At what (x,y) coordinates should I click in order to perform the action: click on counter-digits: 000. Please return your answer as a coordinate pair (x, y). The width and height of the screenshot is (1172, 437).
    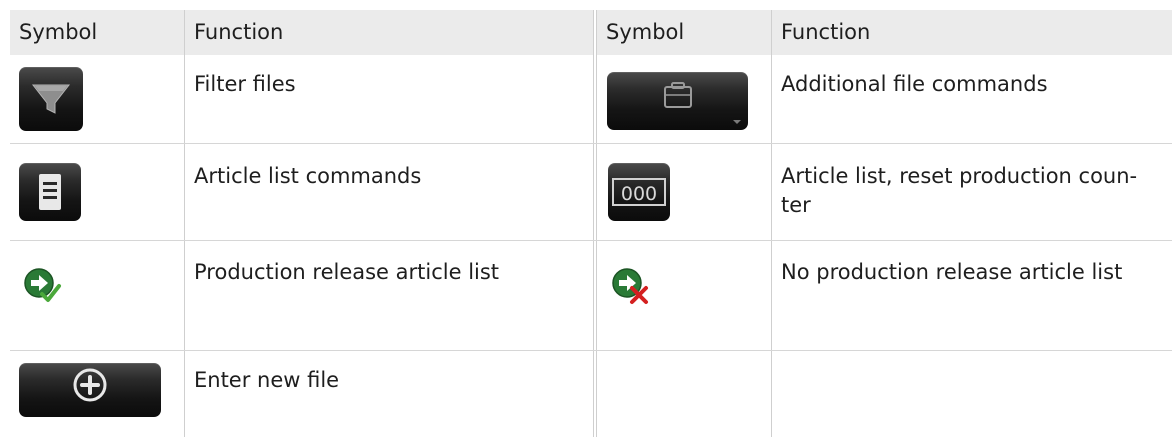
    Looking at the image, I should click on (639, 194).